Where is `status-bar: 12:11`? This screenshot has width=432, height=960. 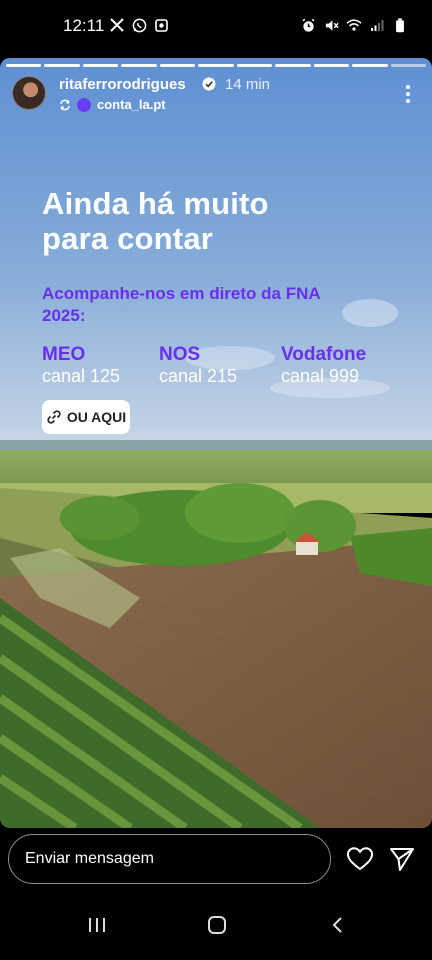
status-bar: 12:11 is located at coordinates (216, 26).